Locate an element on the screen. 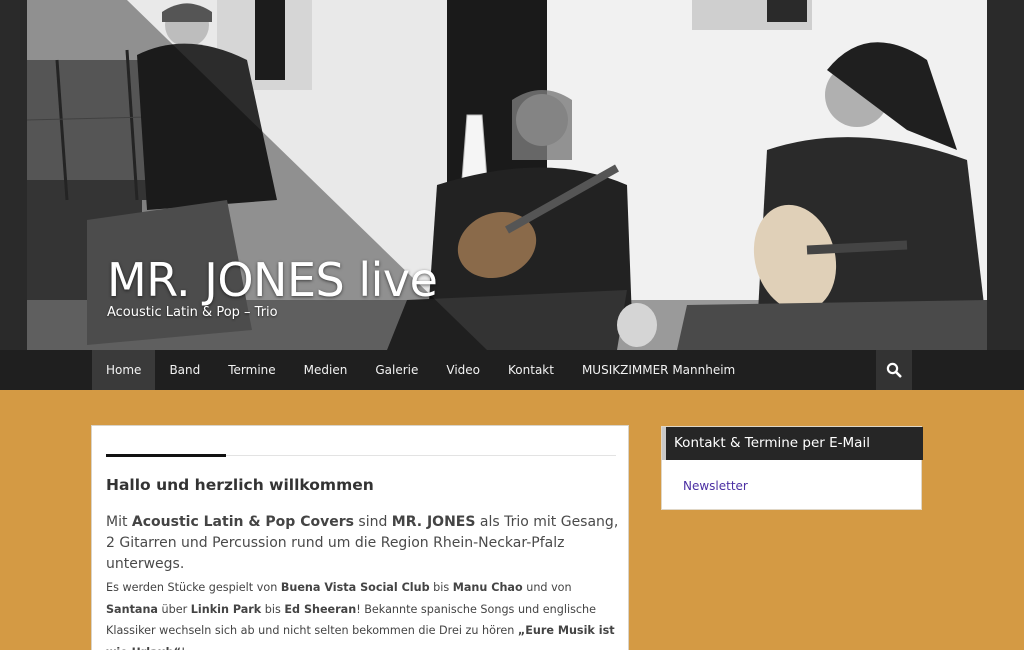 This screenshot has width=1024, height=650. search-icon is located at coordinates (894, 370).